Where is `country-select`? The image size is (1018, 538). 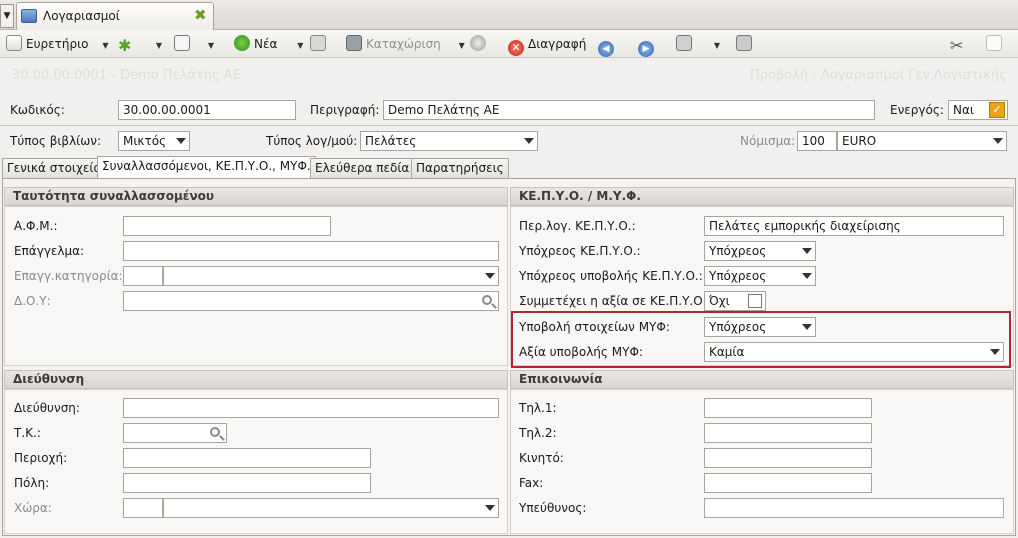
country-select is located at coordinates (331, 508).